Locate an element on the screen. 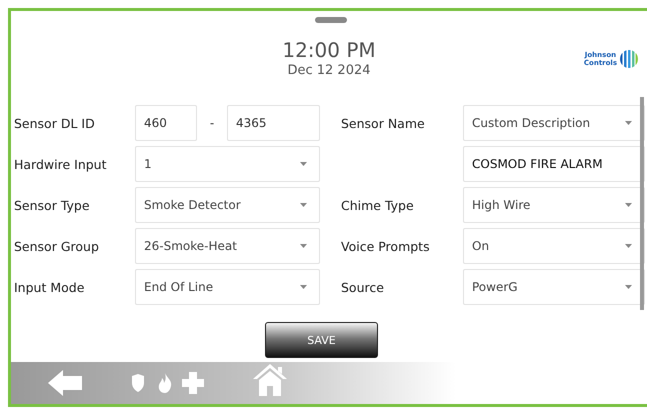 Image resolution: width=647 pixels, height=410 pixels. dropdown: 1 is located at coordinates (227, 164).